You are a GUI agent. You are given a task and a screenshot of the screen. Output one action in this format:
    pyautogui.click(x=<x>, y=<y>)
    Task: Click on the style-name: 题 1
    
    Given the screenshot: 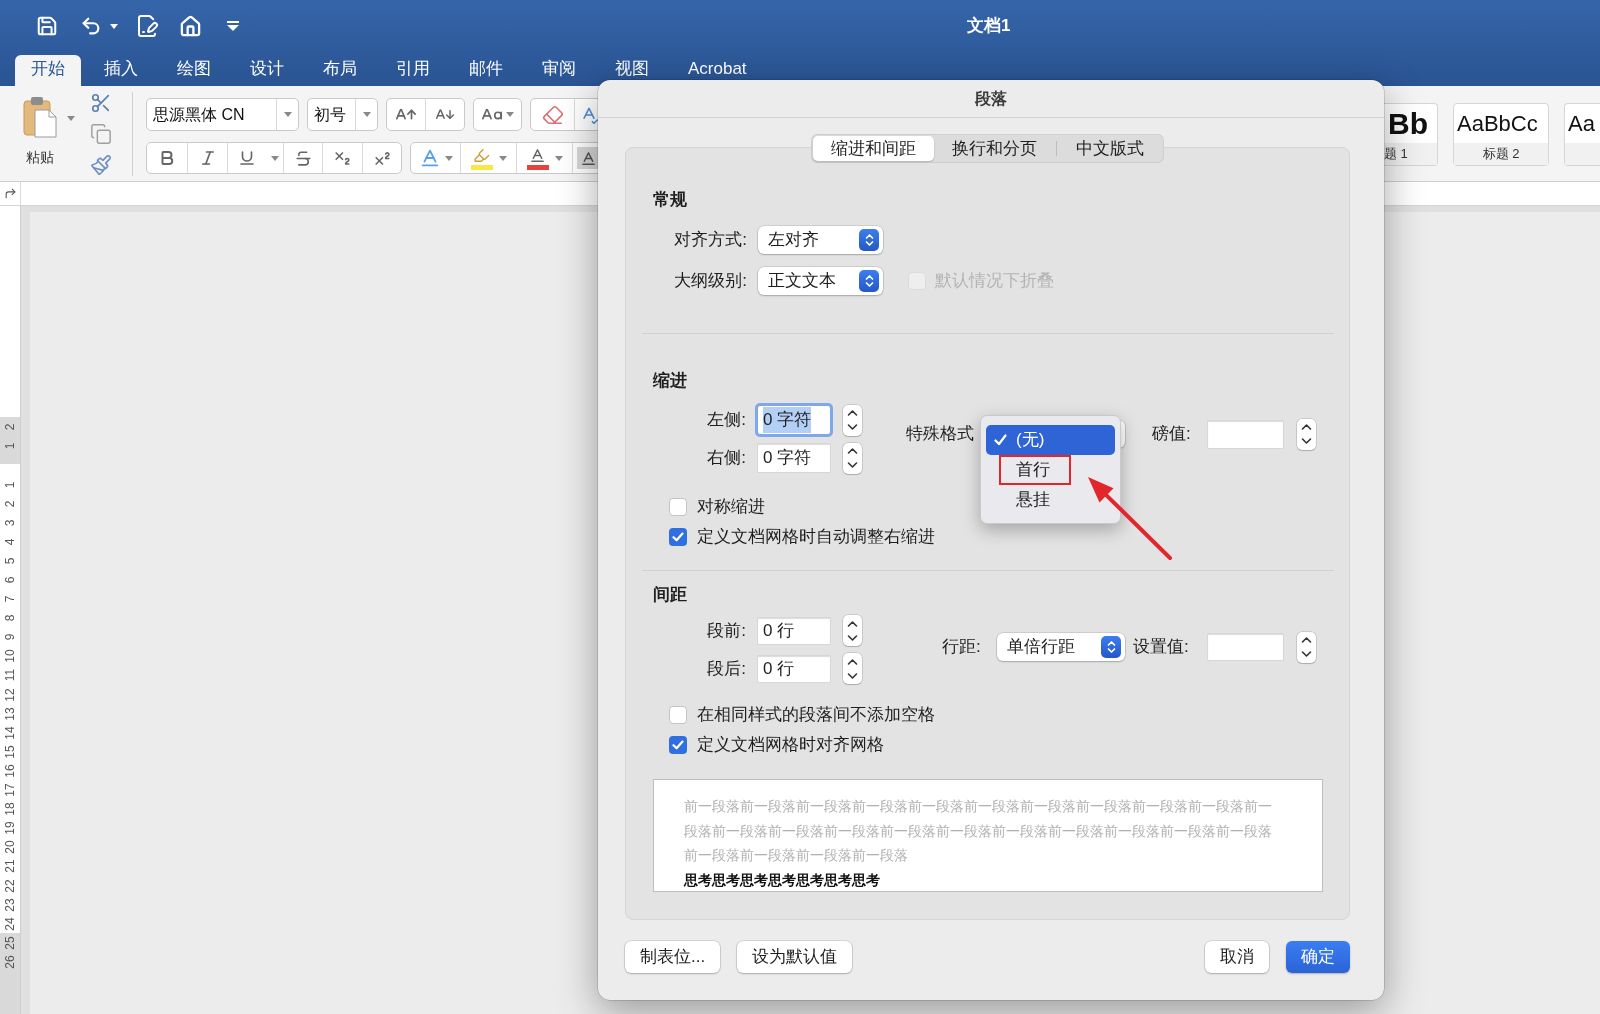 What is the action you would take?
    pyautogui.click(x=1396, y=154)
    